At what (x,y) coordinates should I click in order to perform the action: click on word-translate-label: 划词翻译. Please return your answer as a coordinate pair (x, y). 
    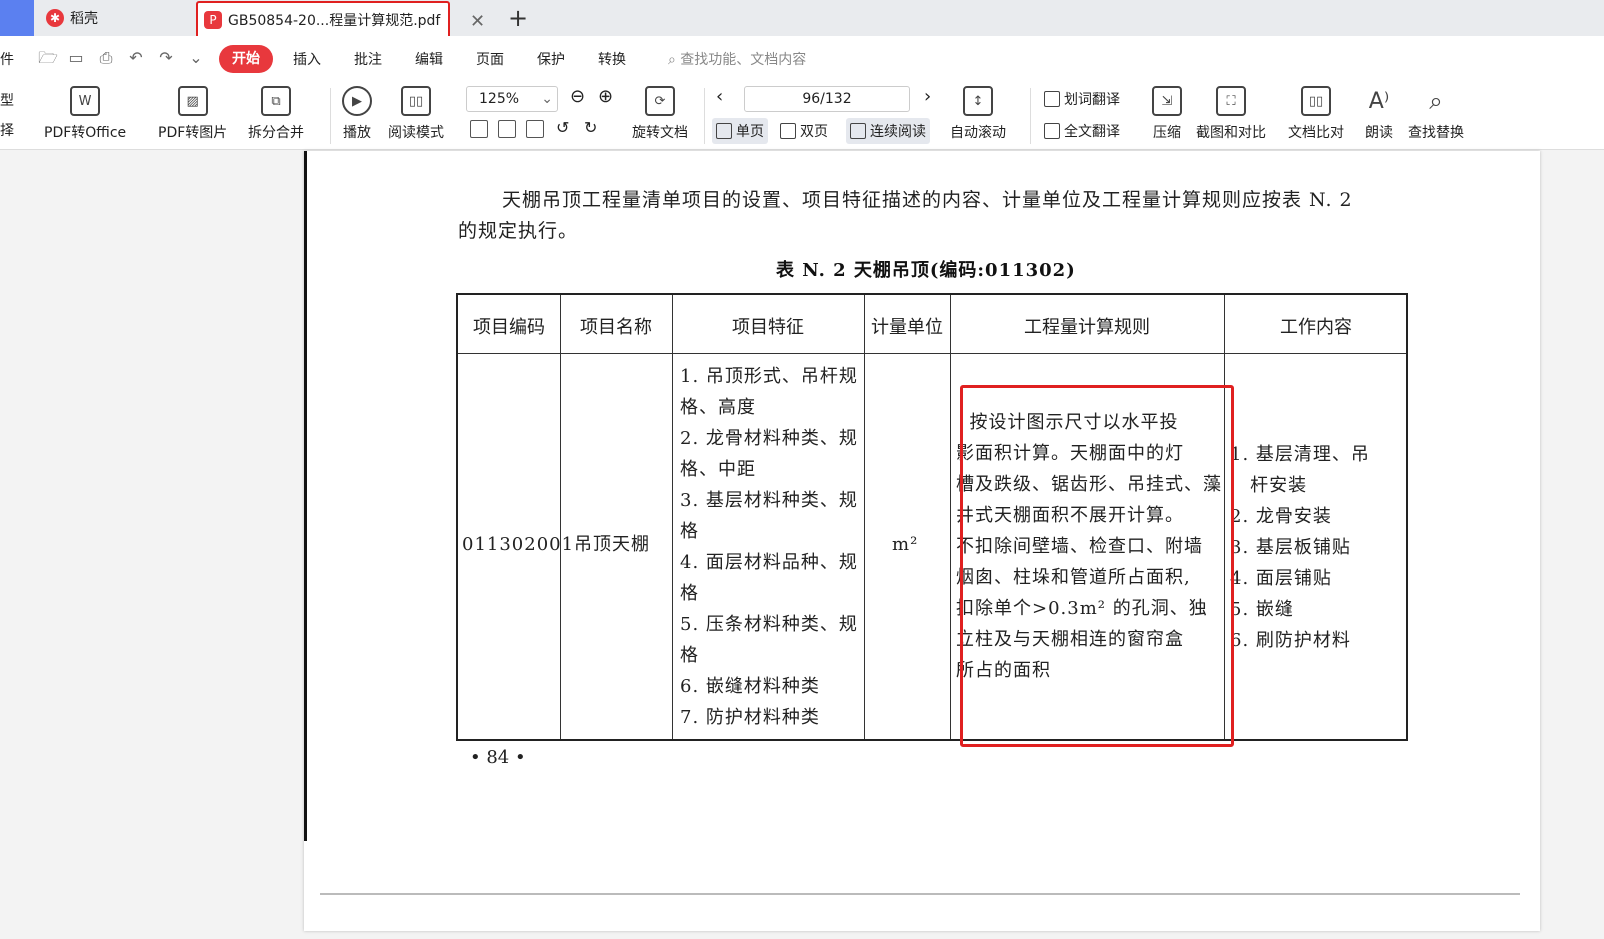
    Looking at the image, I should click on (1092, 100).